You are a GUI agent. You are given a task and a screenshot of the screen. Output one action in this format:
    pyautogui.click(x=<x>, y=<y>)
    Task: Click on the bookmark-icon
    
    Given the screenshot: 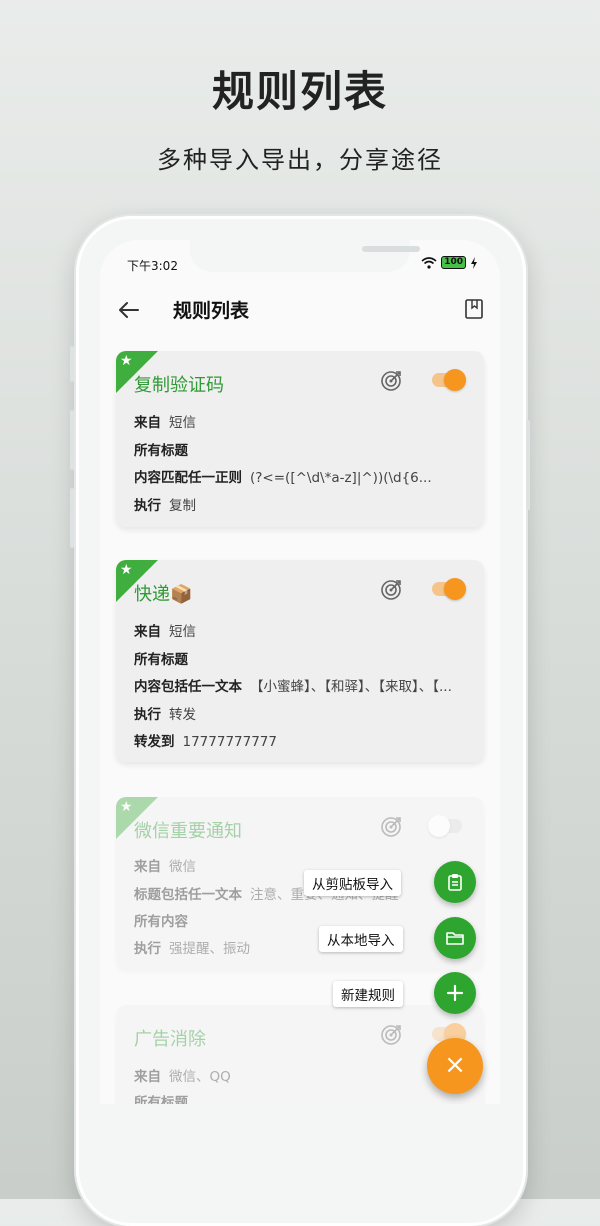 What is the action you would take?
    pyautogui.click(x=474, y=309)
    